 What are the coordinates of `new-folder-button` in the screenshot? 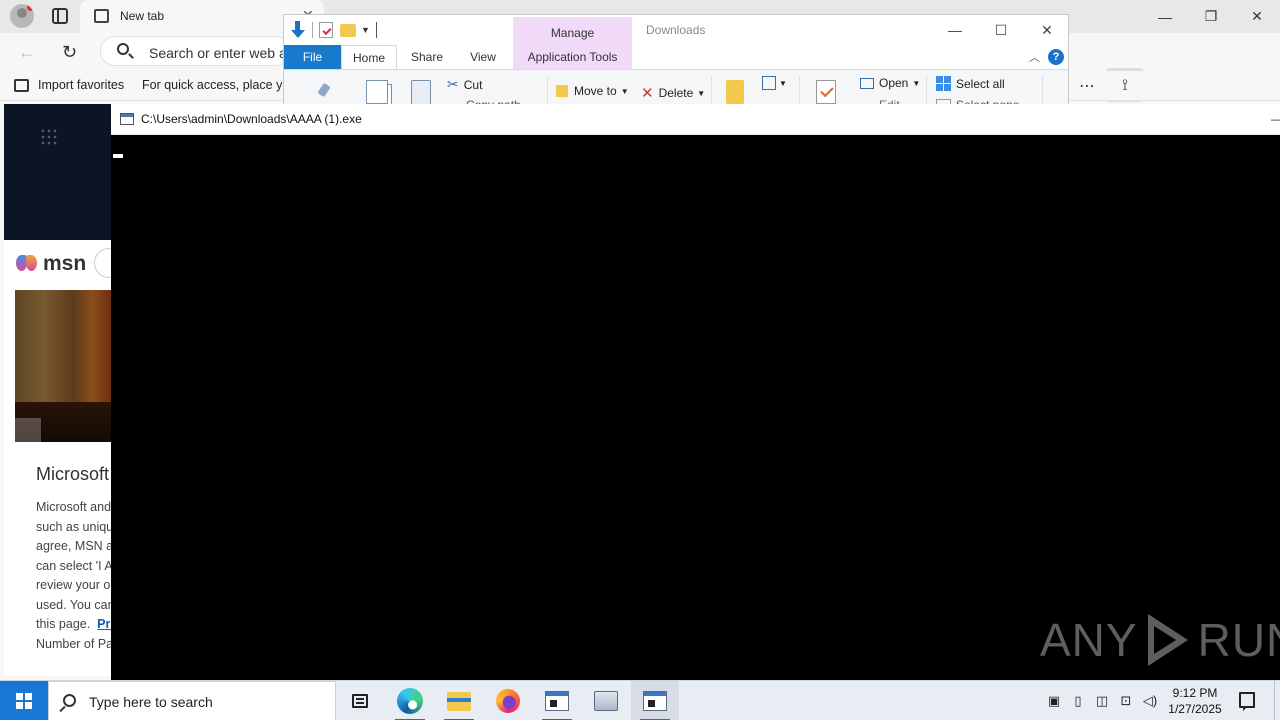 It's located at (735, 92).